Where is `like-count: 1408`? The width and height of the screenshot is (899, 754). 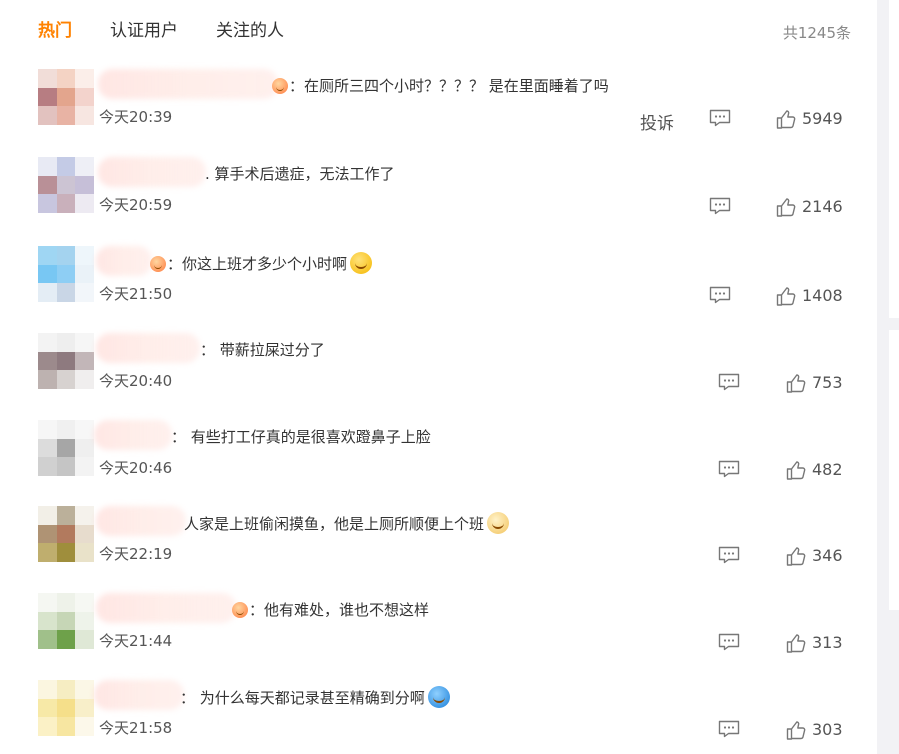 like-count: 1408 is located at coordinates (822, 295).